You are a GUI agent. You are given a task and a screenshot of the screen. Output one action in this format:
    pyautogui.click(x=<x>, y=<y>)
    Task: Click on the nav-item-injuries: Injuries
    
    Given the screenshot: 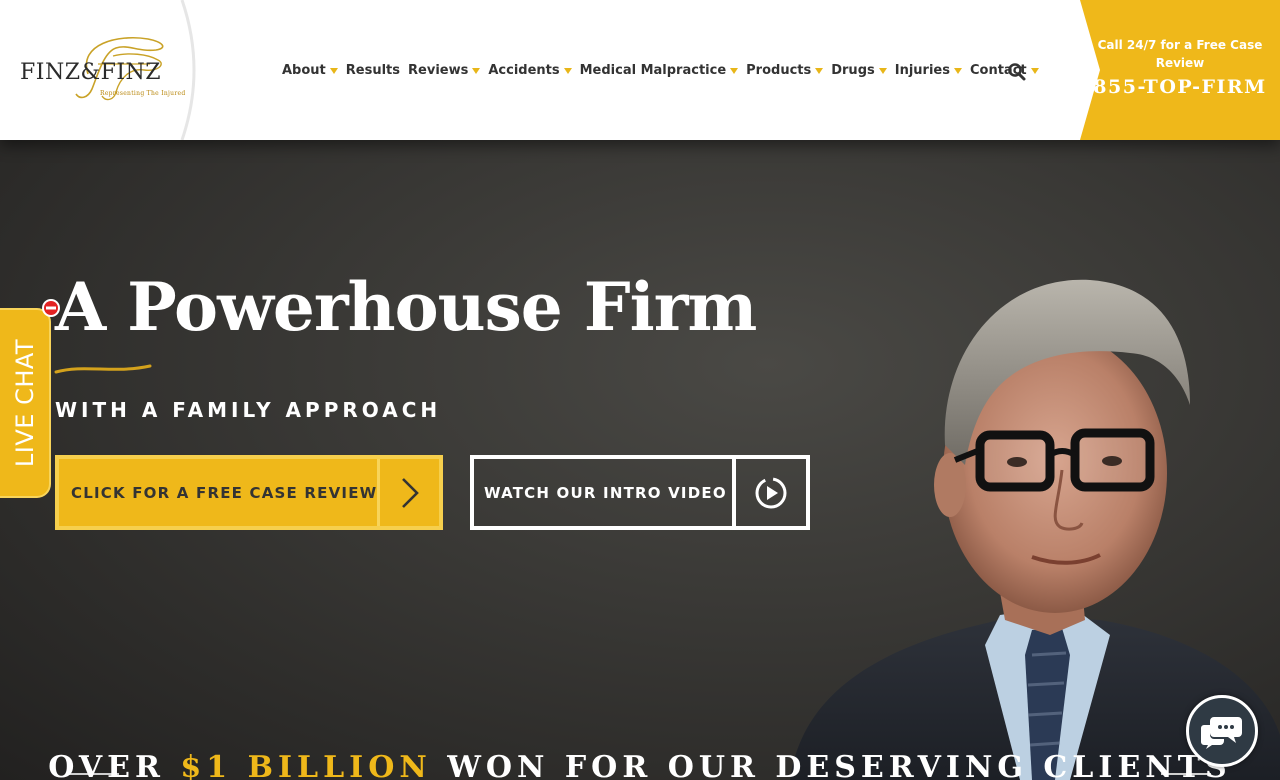 What is the action you would take?
    pyautogui.click(x=928, y=70)
    